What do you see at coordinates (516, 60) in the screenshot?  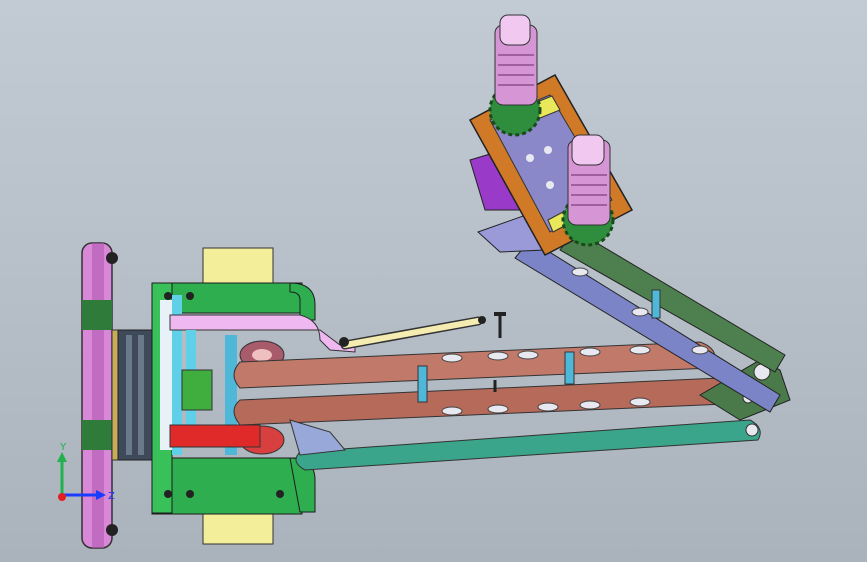 I see `gripper-jaw-upper` at bounding box center [516, 60].